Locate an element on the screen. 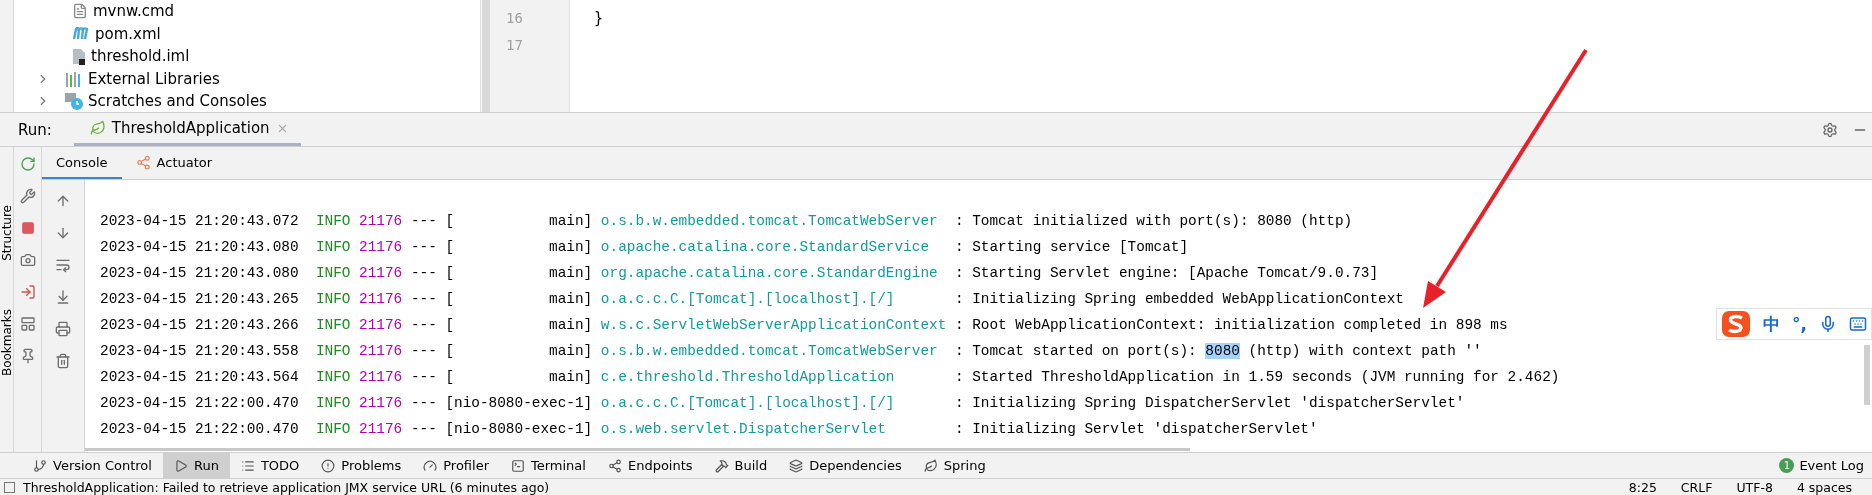 The height and width of the screenshot is (495, 1872). tool-window-button: Dependencies is located at coordinates (845, 465).